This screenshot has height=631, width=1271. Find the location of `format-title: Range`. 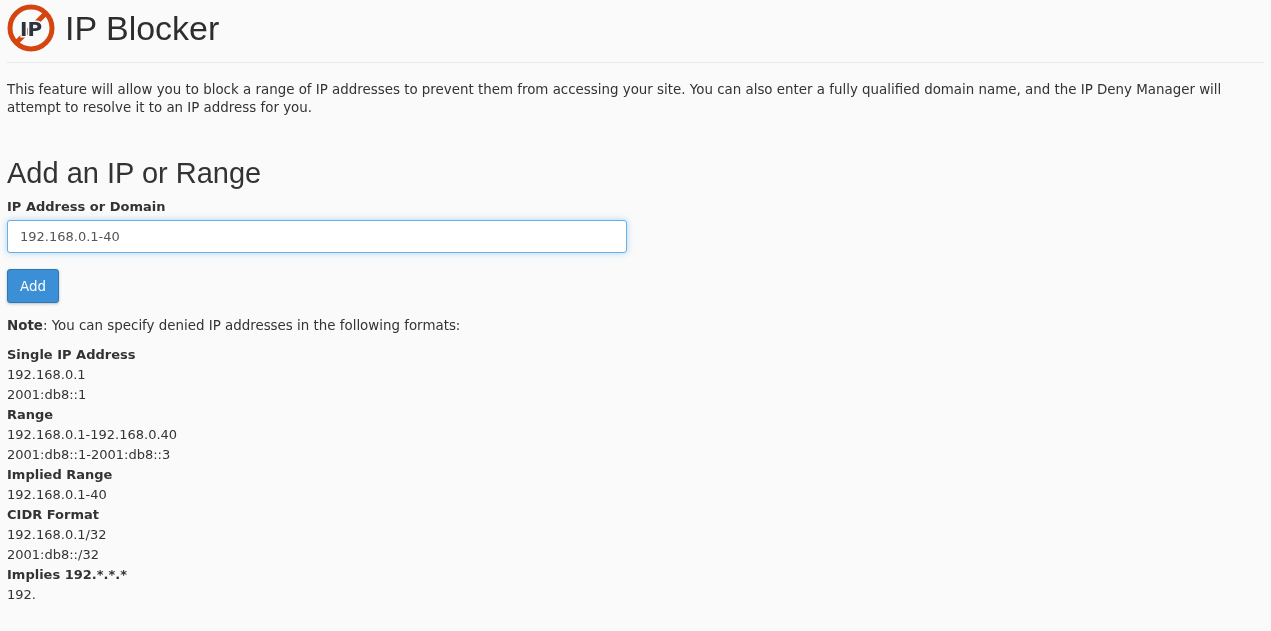

format-title: Range is located at coordinates (31, 415).